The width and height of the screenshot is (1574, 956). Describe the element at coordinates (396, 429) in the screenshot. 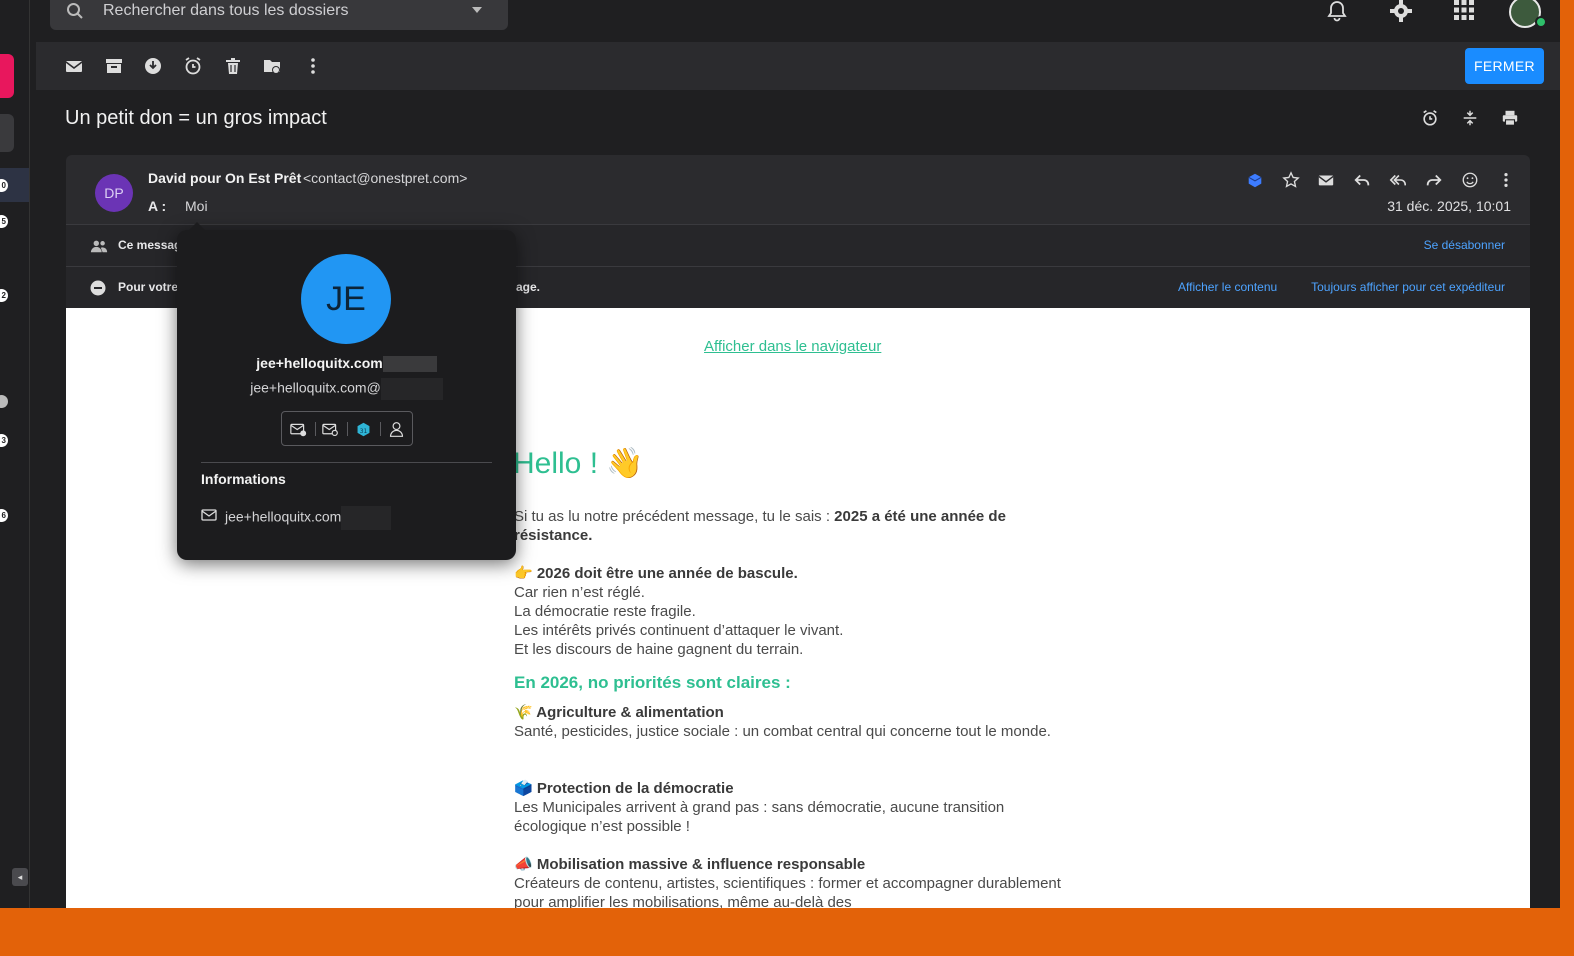

I see `contact-person-icon` at that location.